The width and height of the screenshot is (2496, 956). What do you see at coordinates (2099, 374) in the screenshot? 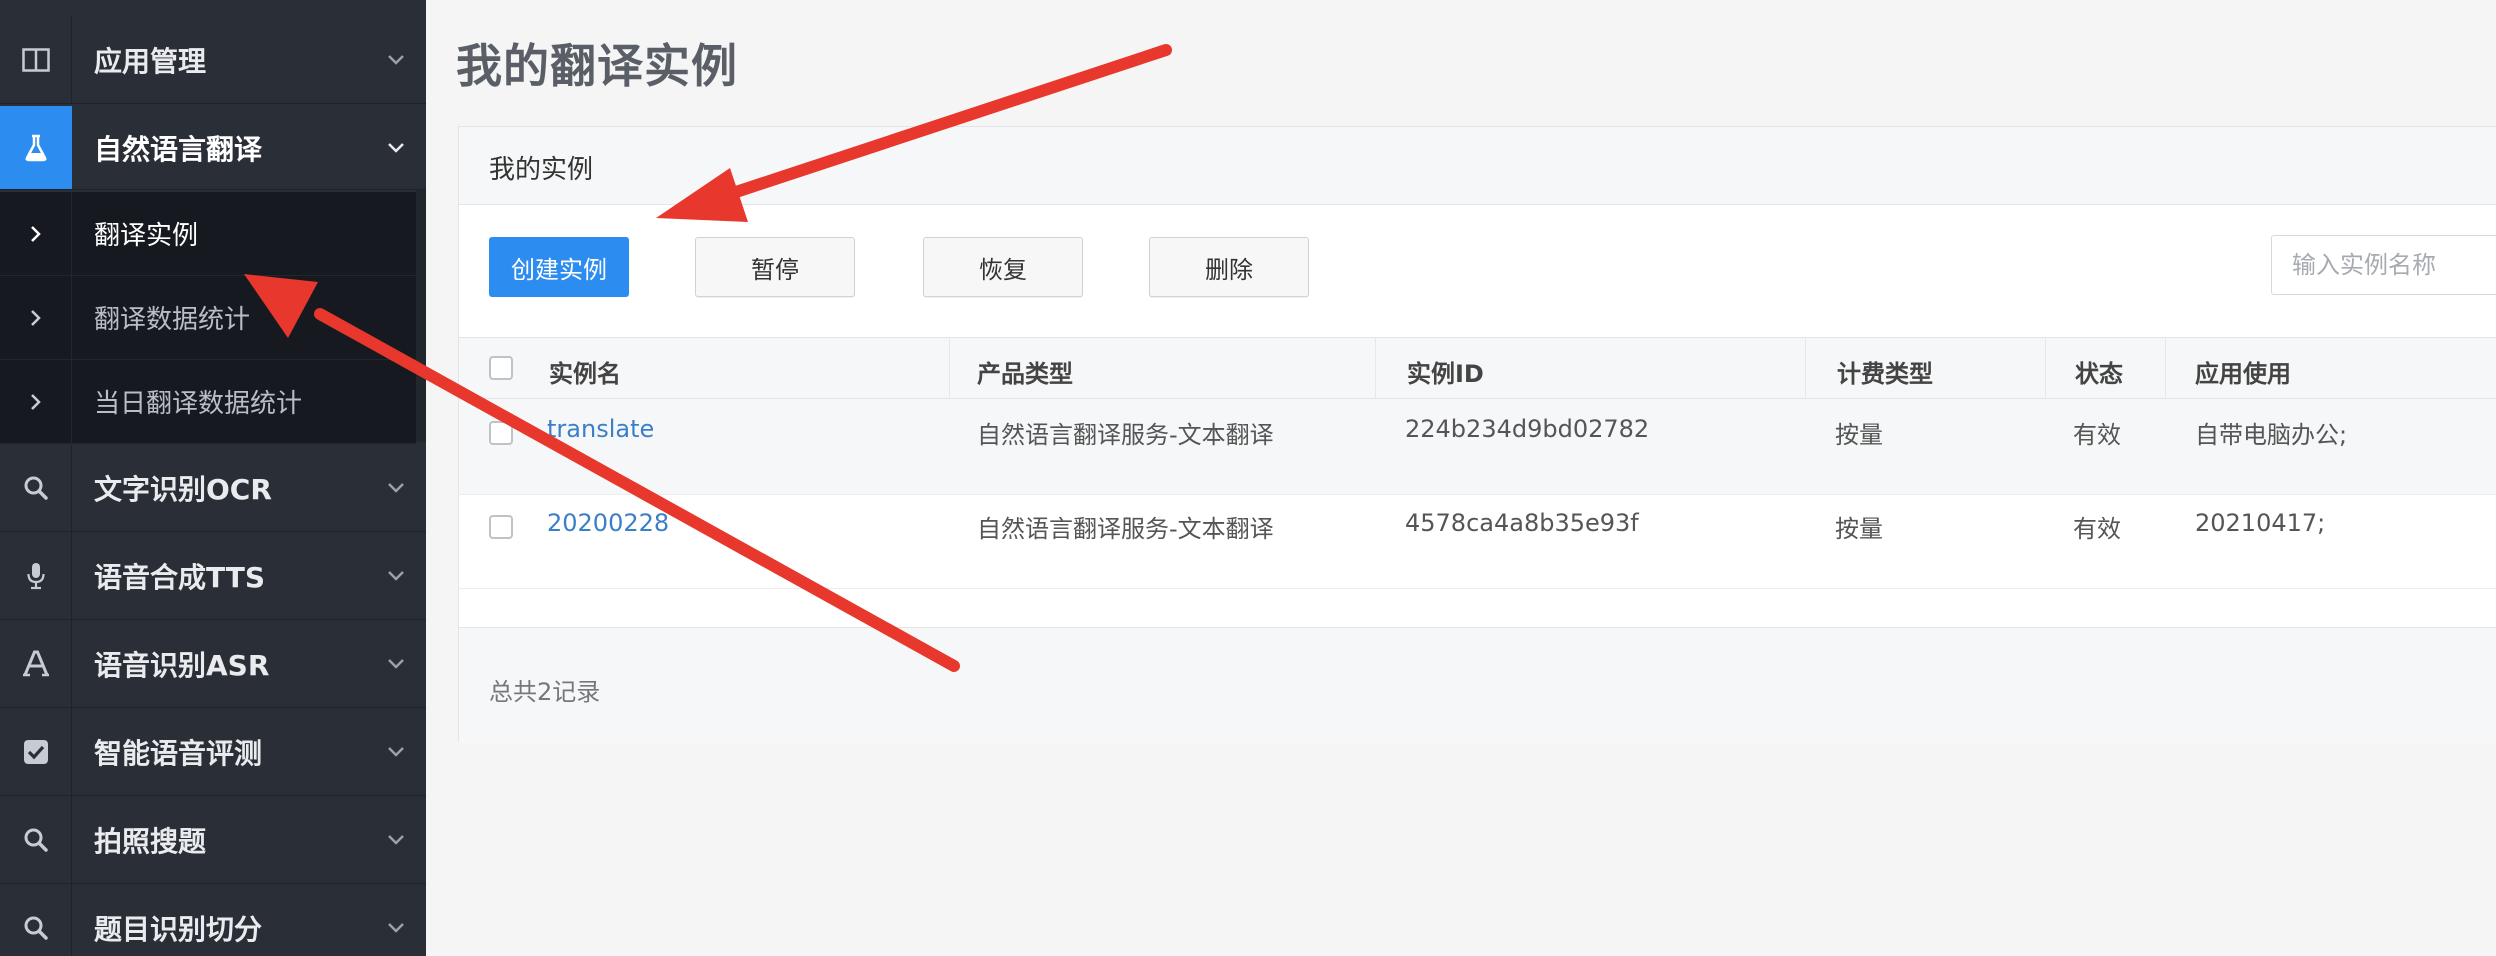
I see `column-header: 状态` at bounding box center [2099, 374].